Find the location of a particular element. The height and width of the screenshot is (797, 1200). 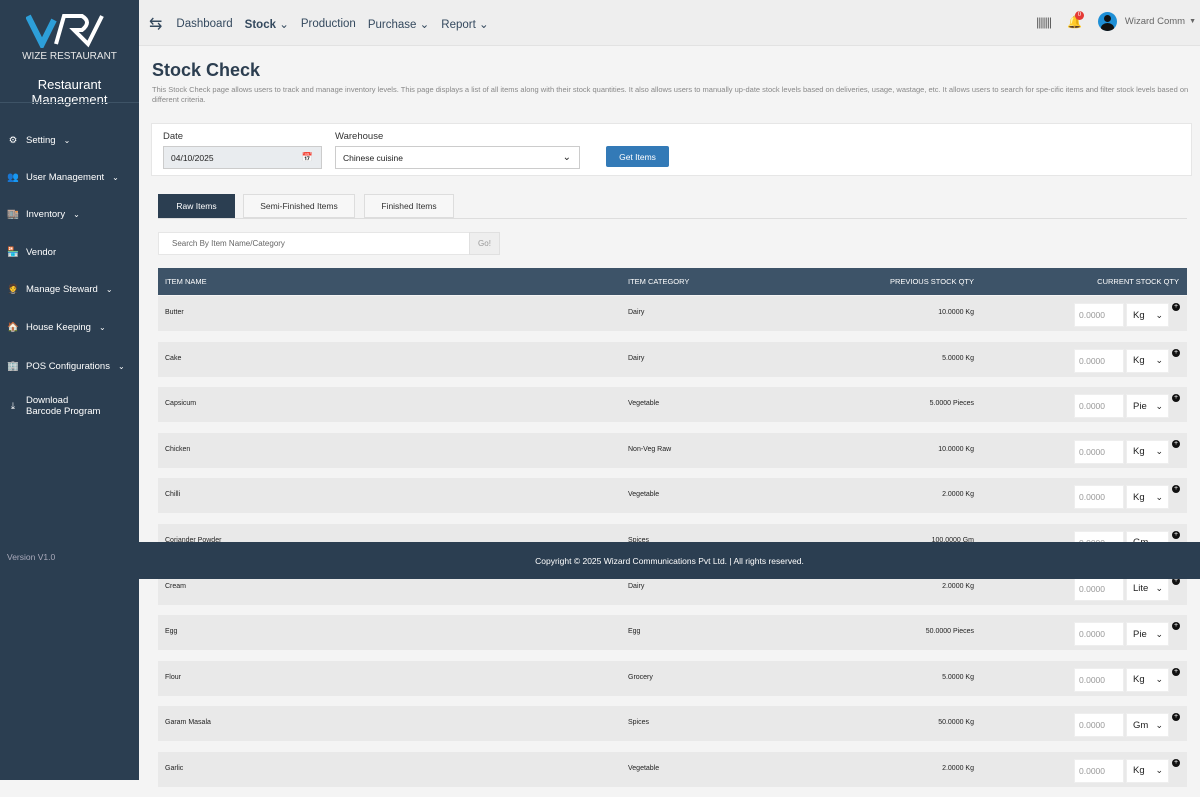

tab-finished-items: Finished Items is located at coordinates (409, 206).